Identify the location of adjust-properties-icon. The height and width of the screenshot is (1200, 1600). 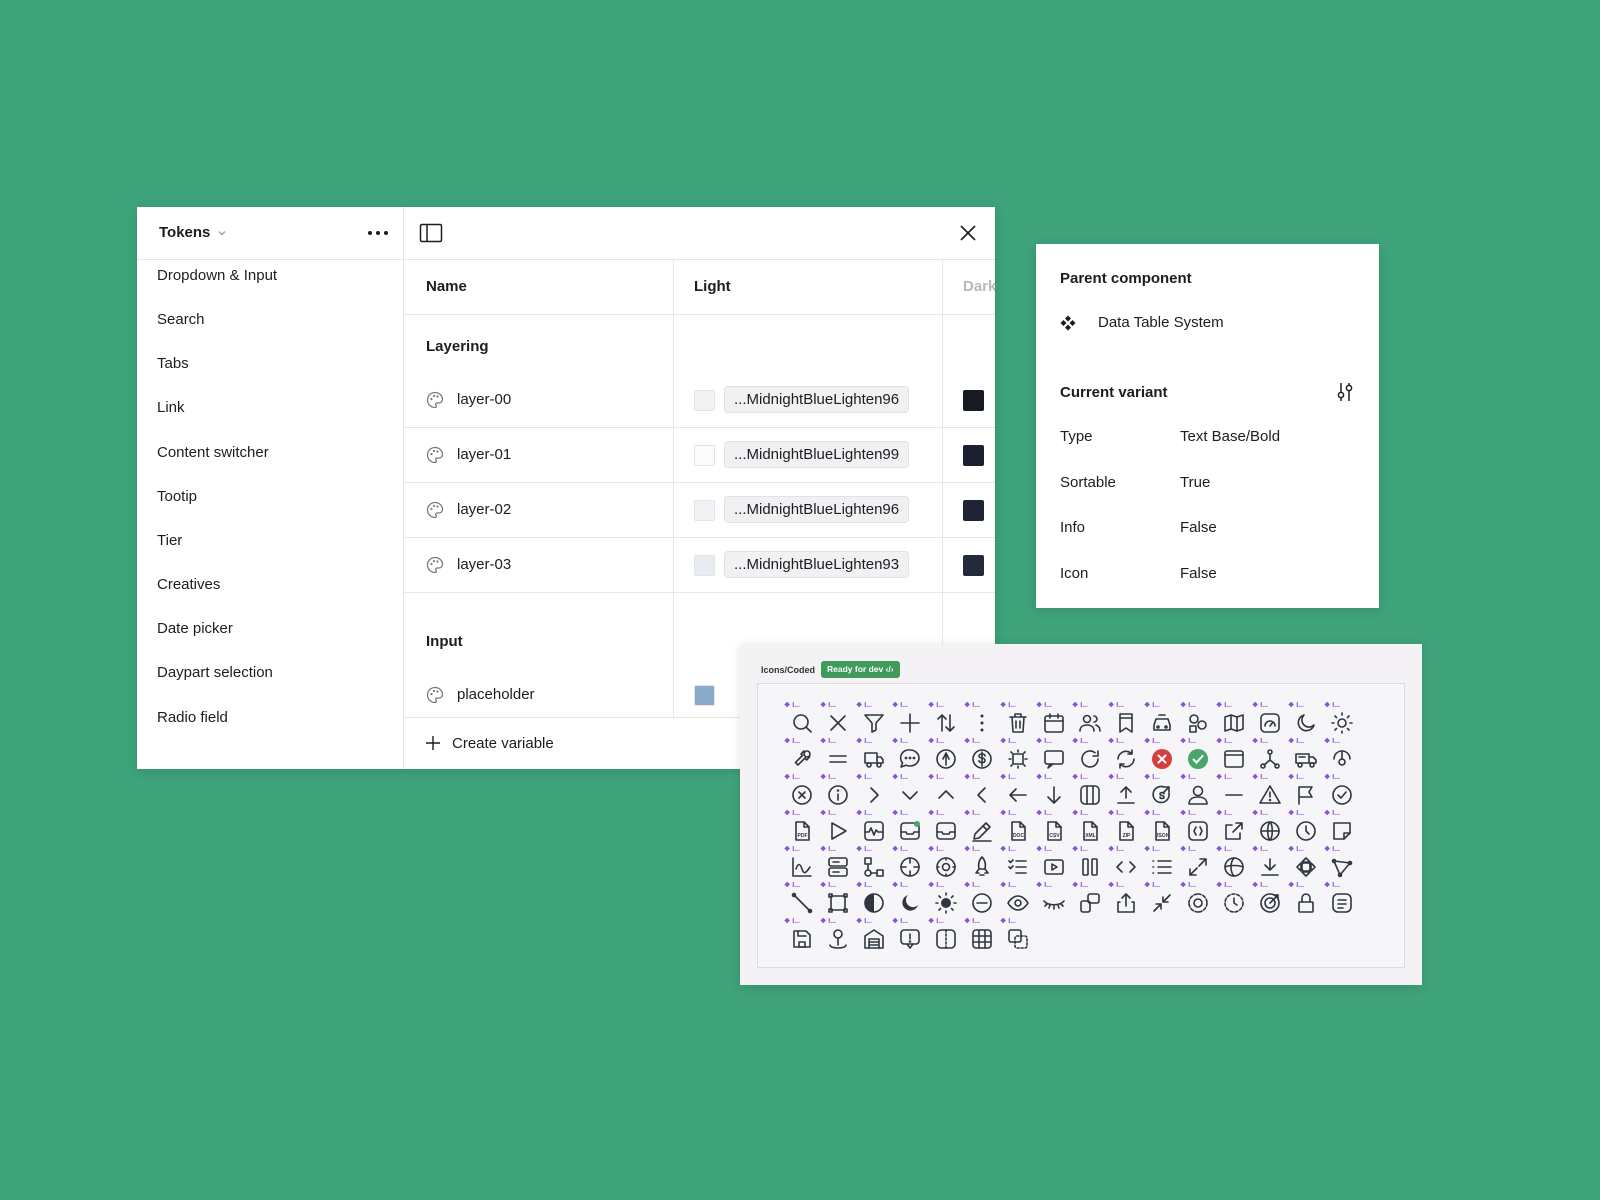
(1345, 392).